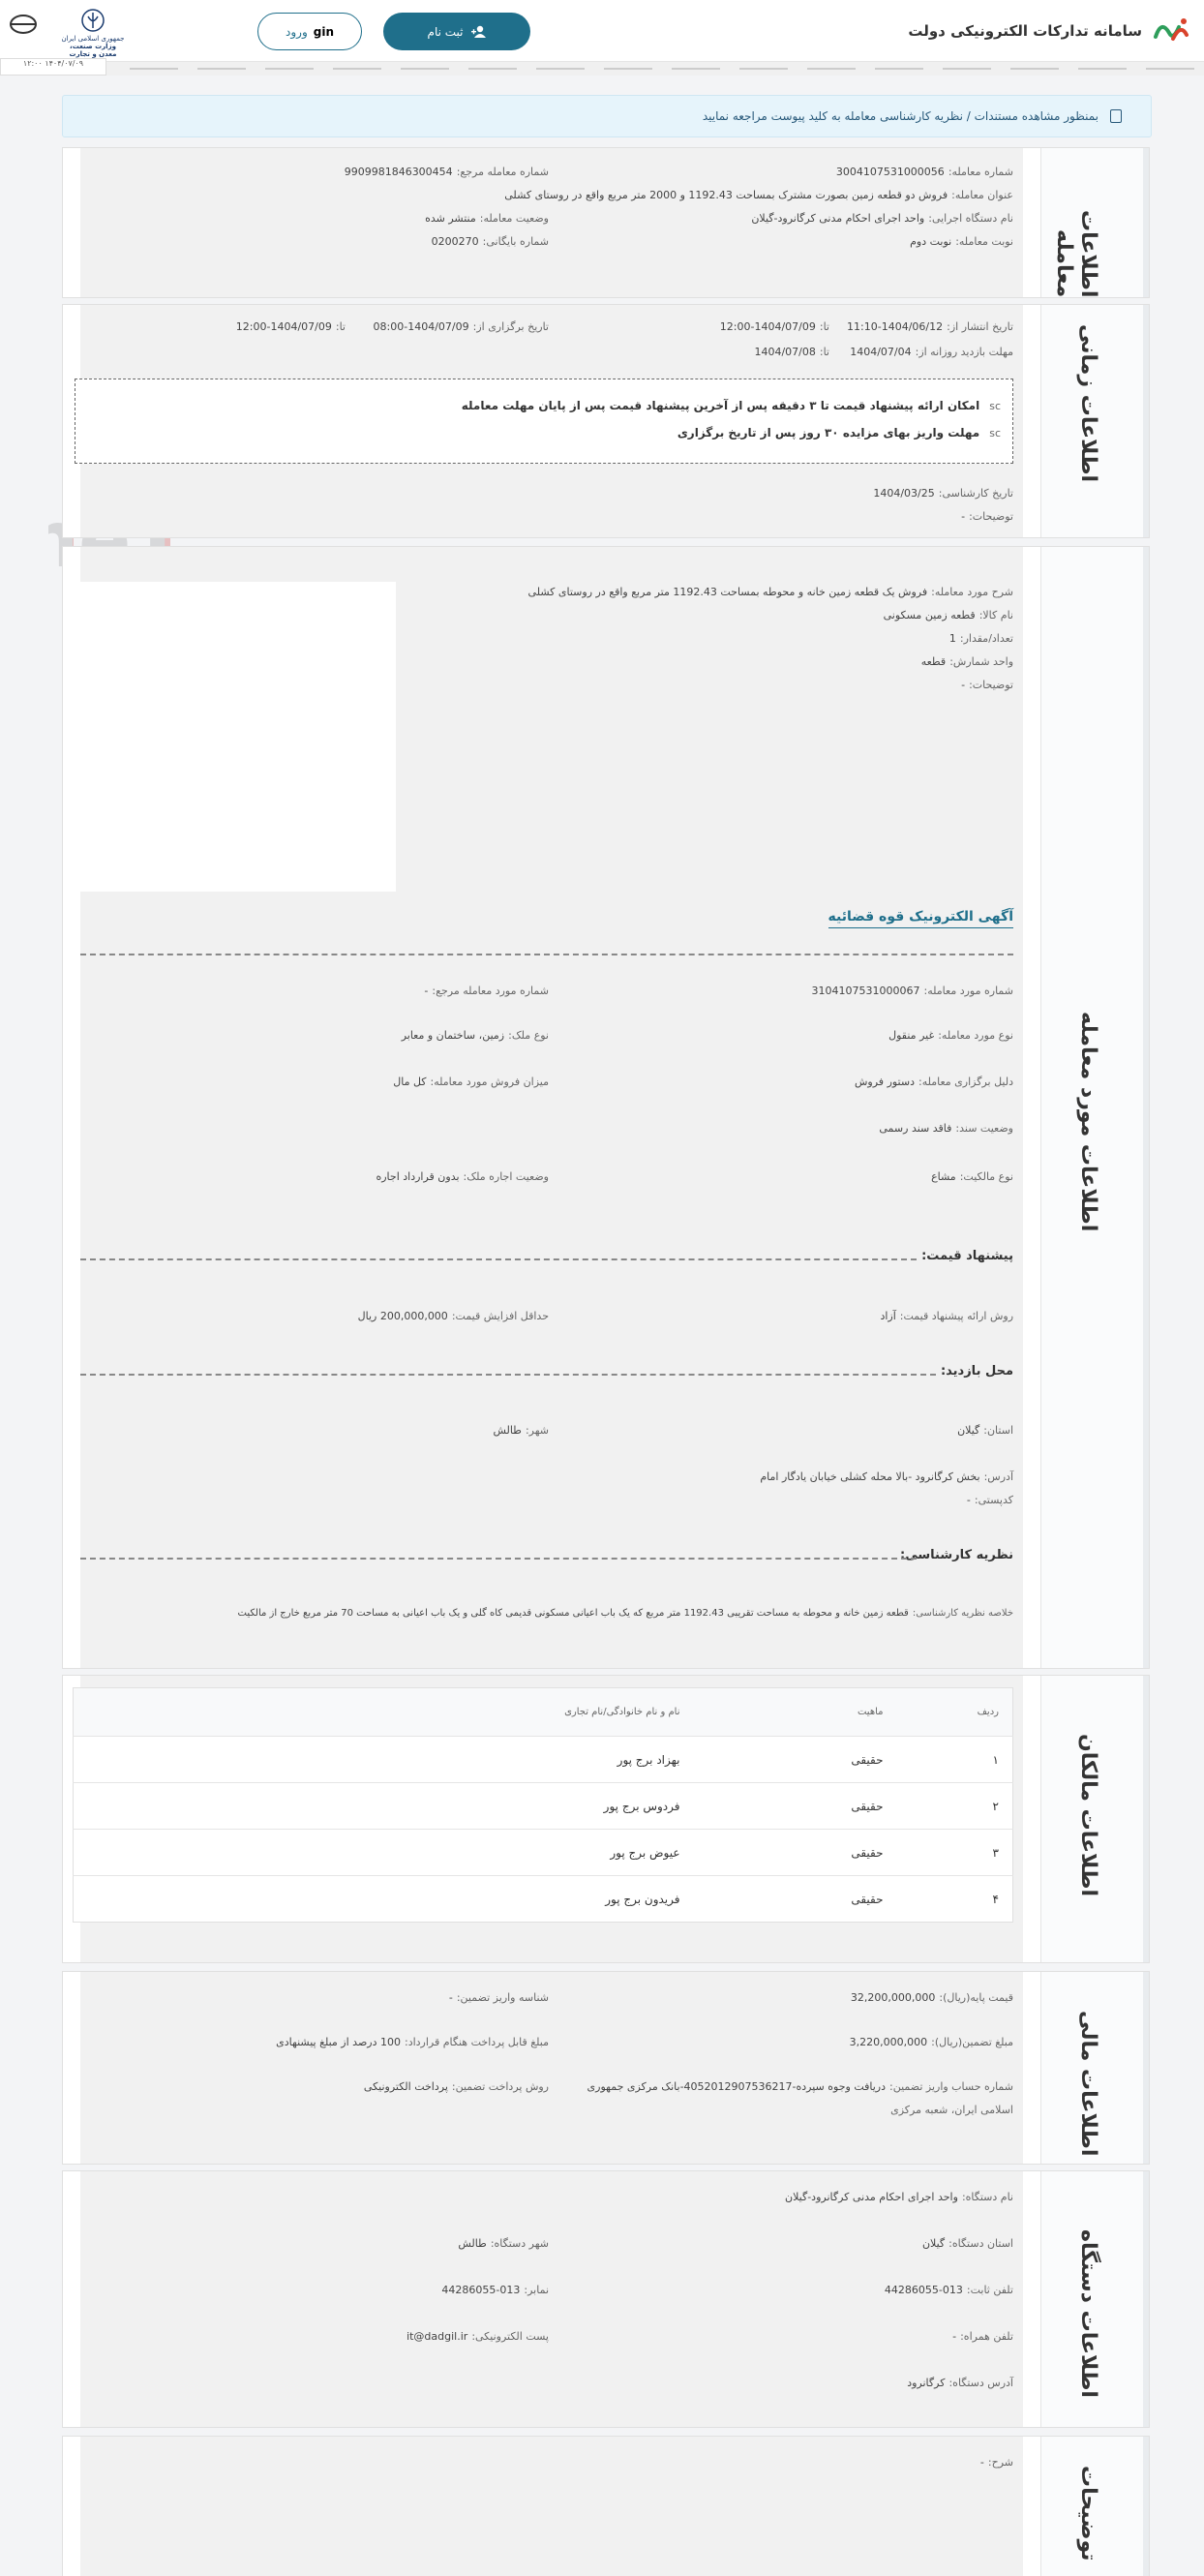 The width and height of the screenshot is (1204, 2576). I want to click on guarantee-amount: مبلغ تضمین(ریال):3,220,000,000, so click(931, 2042).